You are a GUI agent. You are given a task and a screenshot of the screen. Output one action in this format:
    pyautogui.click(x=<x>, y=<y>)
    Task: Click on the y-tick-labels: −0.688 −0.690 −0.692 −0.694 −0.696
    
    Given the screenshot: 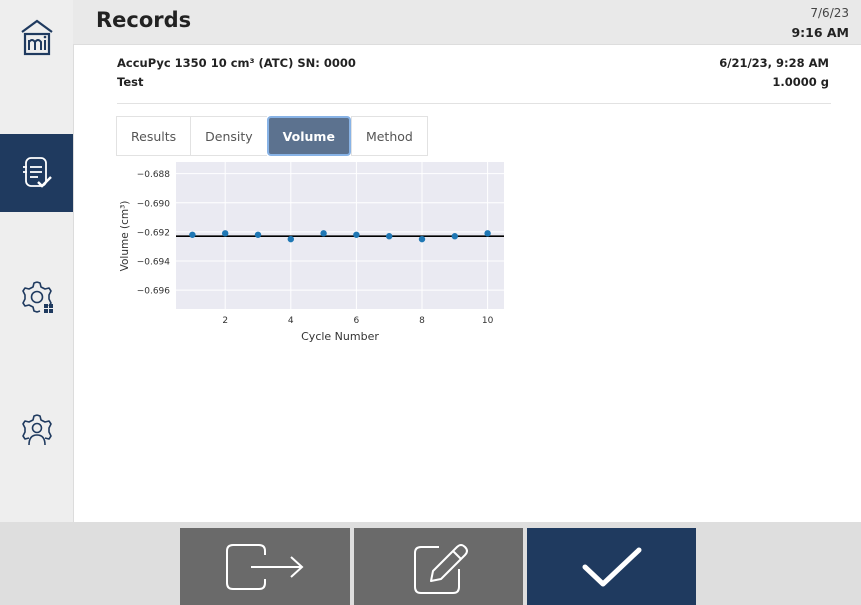 What is the action you would take?
    pyautogui.click(x=154, y=233)
    